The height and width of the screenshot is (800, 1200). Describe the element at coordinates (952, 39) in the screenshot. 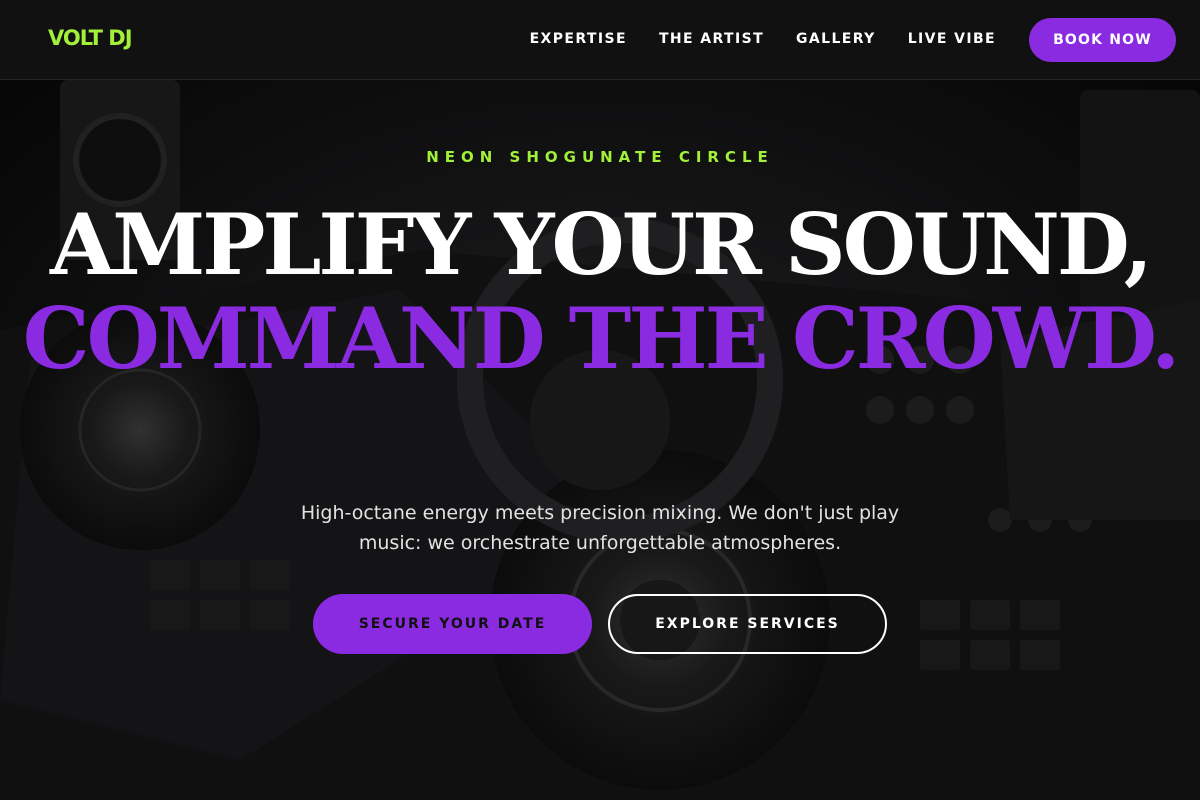

I see `nav-link-live-vibe: LIVE VIBE` at that location.